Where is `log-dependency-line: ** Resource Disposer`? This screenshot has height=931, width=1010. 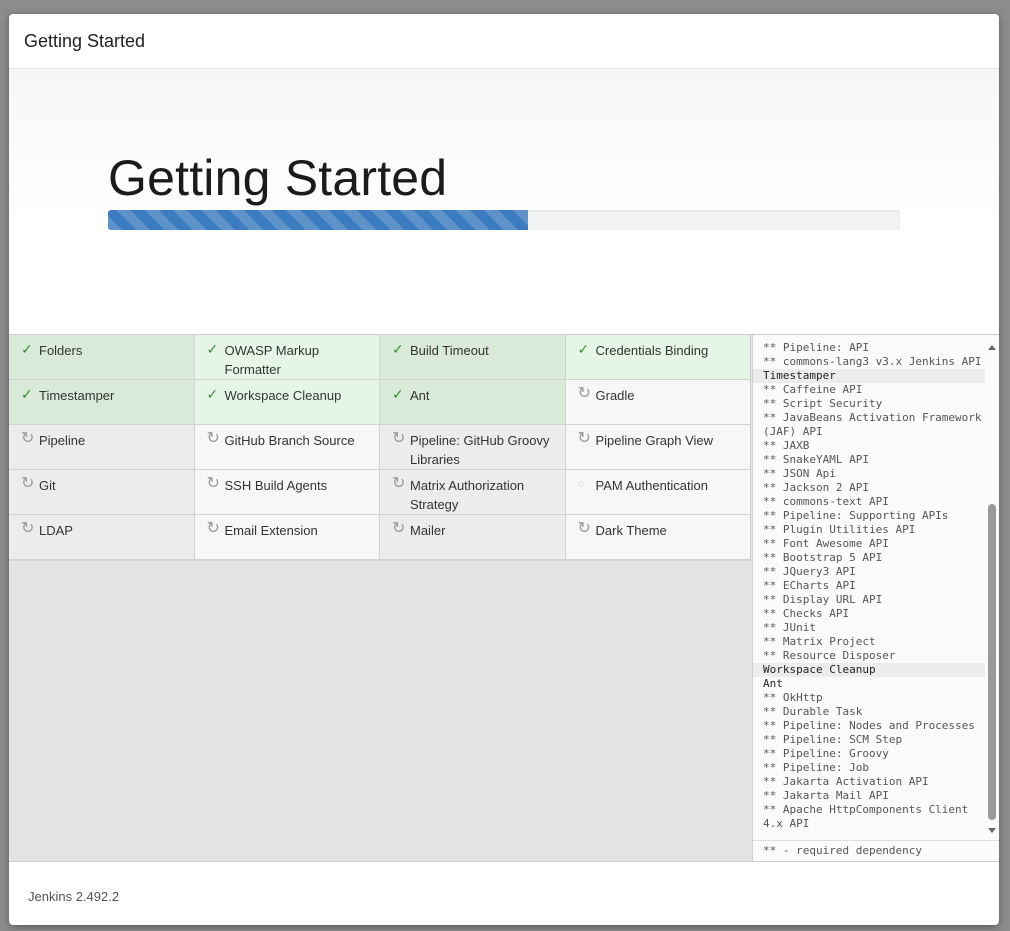 log-dependency-line: ** Resource Disposer is located at coordinates (829, 655).